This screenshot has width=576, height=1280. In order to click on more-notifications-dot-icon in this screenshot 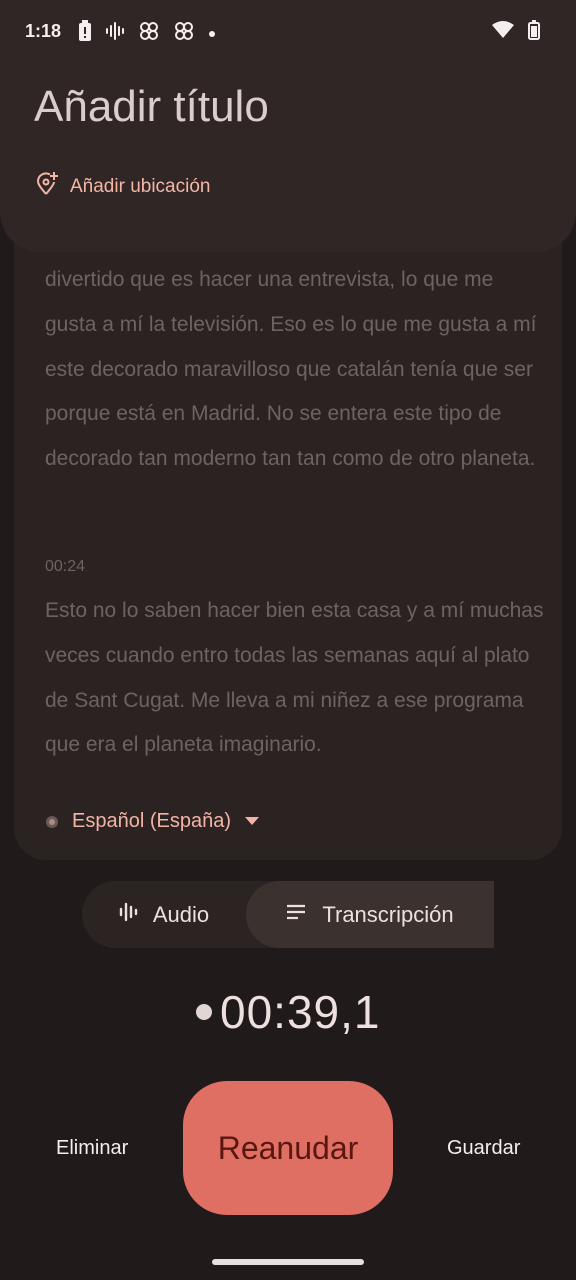, I will do `click(212, 34)`.